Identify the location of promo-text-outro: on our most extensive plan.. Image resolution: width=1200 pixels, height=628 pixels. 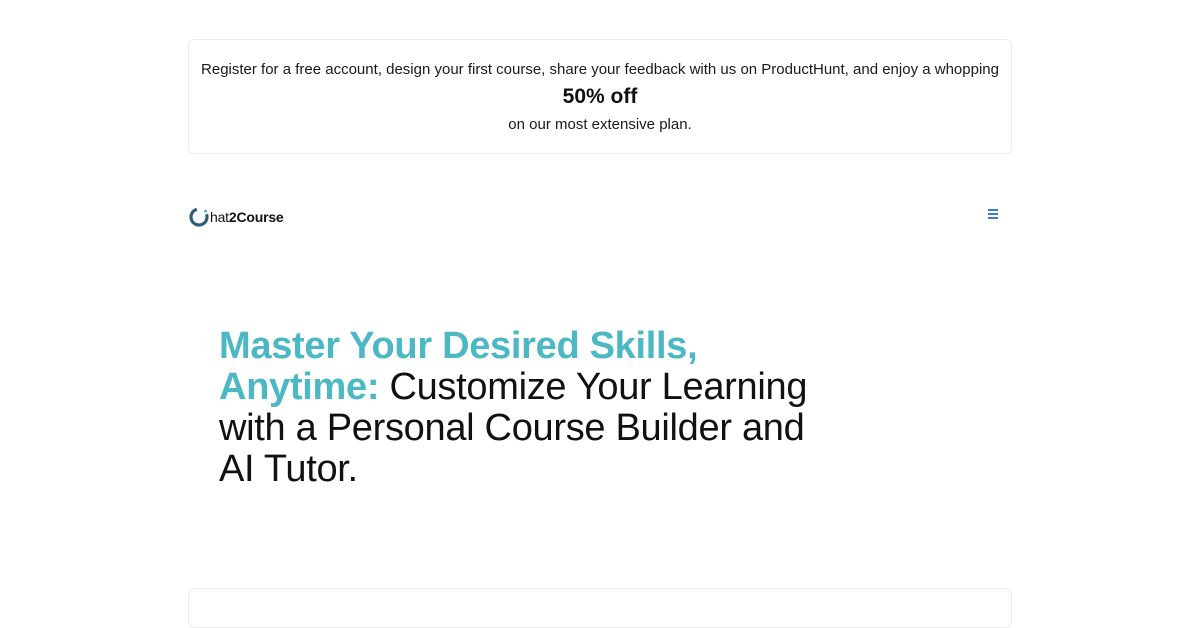
(600, 124).